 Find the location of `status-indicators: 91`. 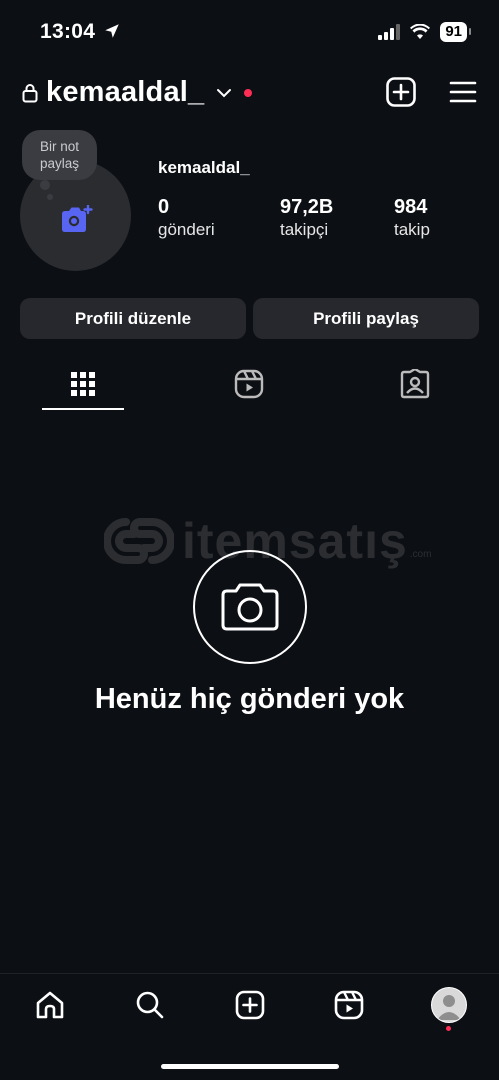

status-indicators: 91 is located at coordinates (424, 32).